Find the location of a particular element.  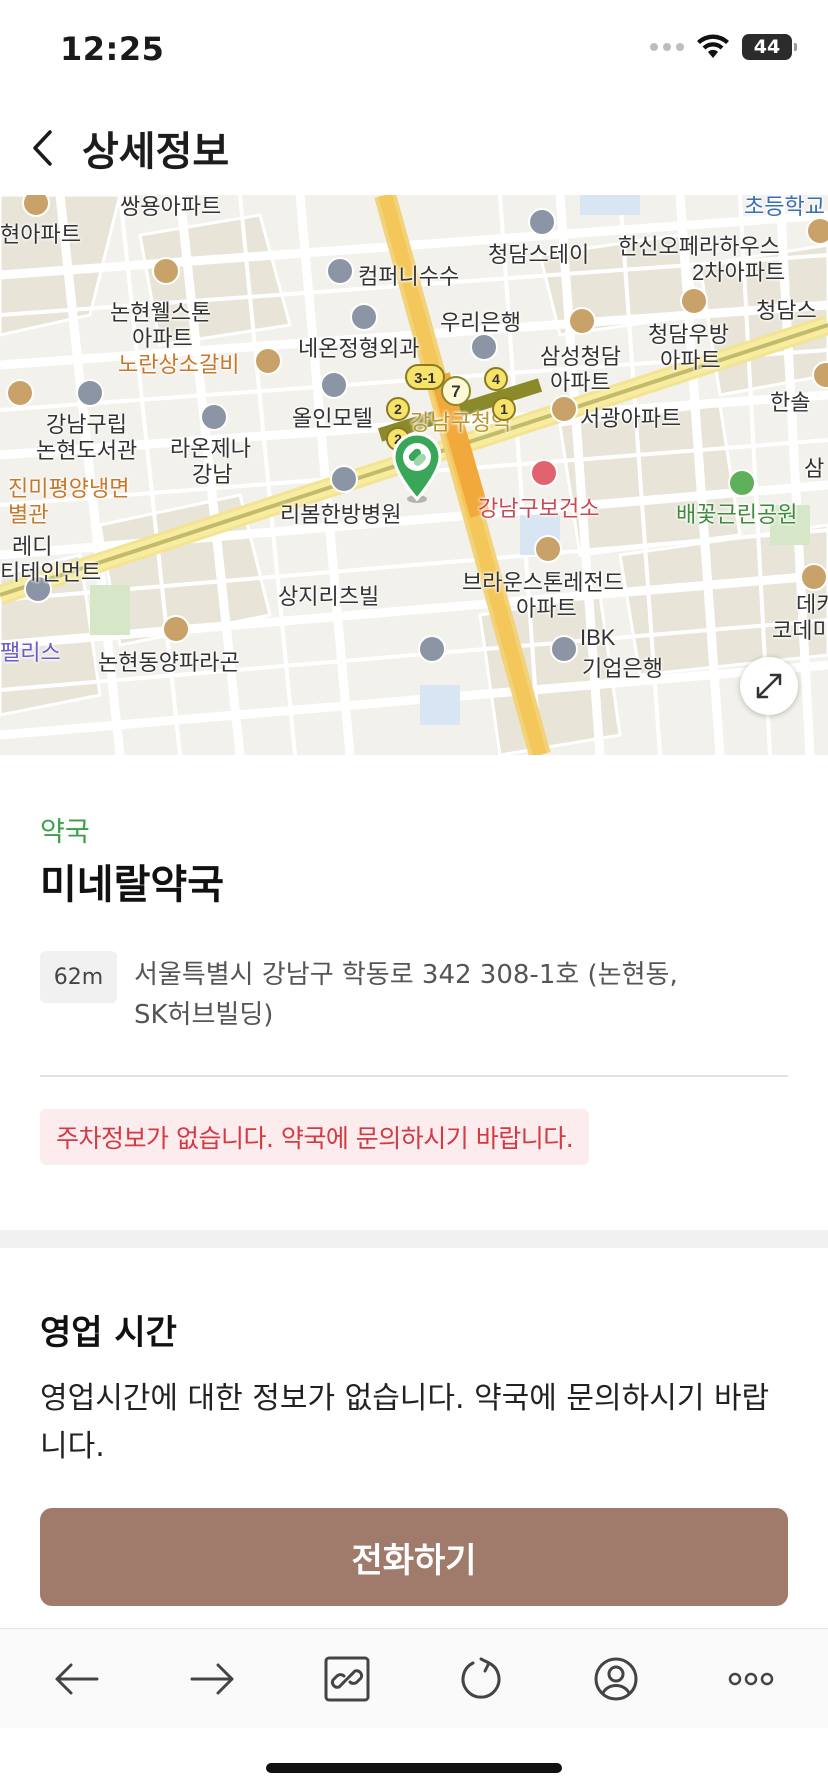

map-label: 삼 is located at coordinates (814, 468).